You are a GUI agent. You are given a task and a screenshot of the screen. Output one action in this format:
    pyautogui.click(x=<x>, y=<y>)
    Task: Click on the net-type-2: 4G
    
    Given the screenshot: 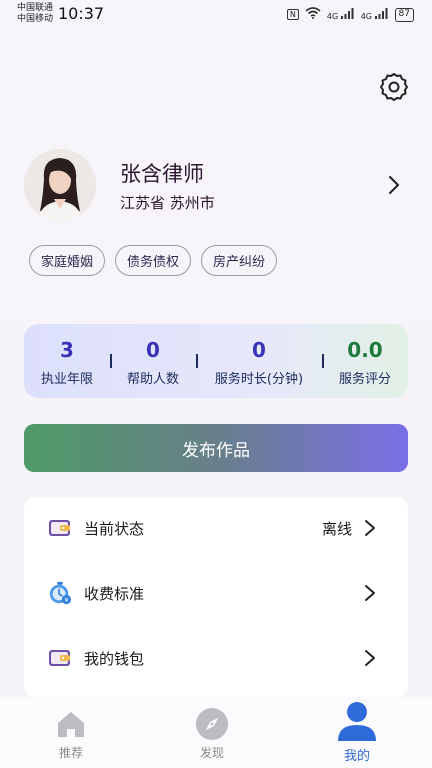 What is the action you would take?
    pyautogui.click(x=366, y=16)
    